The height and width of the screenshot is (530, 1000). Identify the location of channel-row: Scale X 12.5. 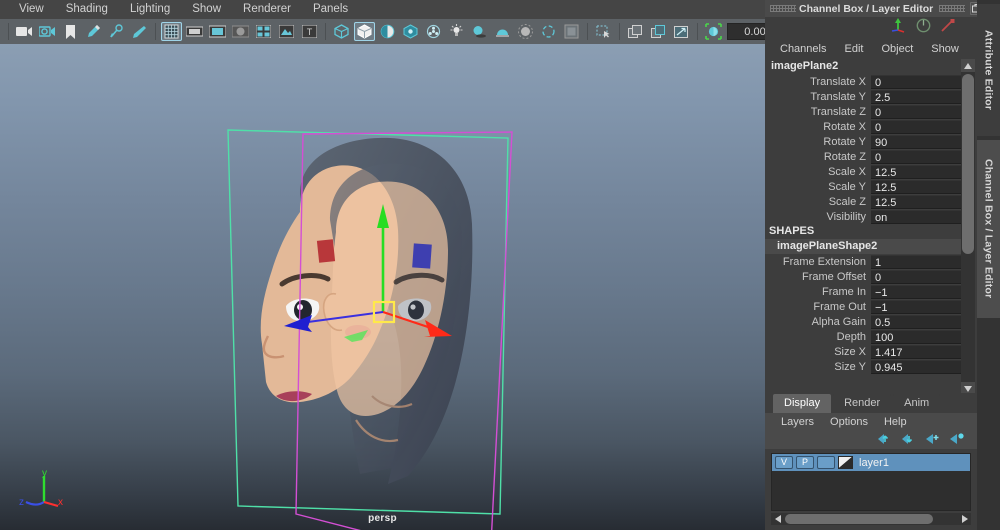
(865, 171).